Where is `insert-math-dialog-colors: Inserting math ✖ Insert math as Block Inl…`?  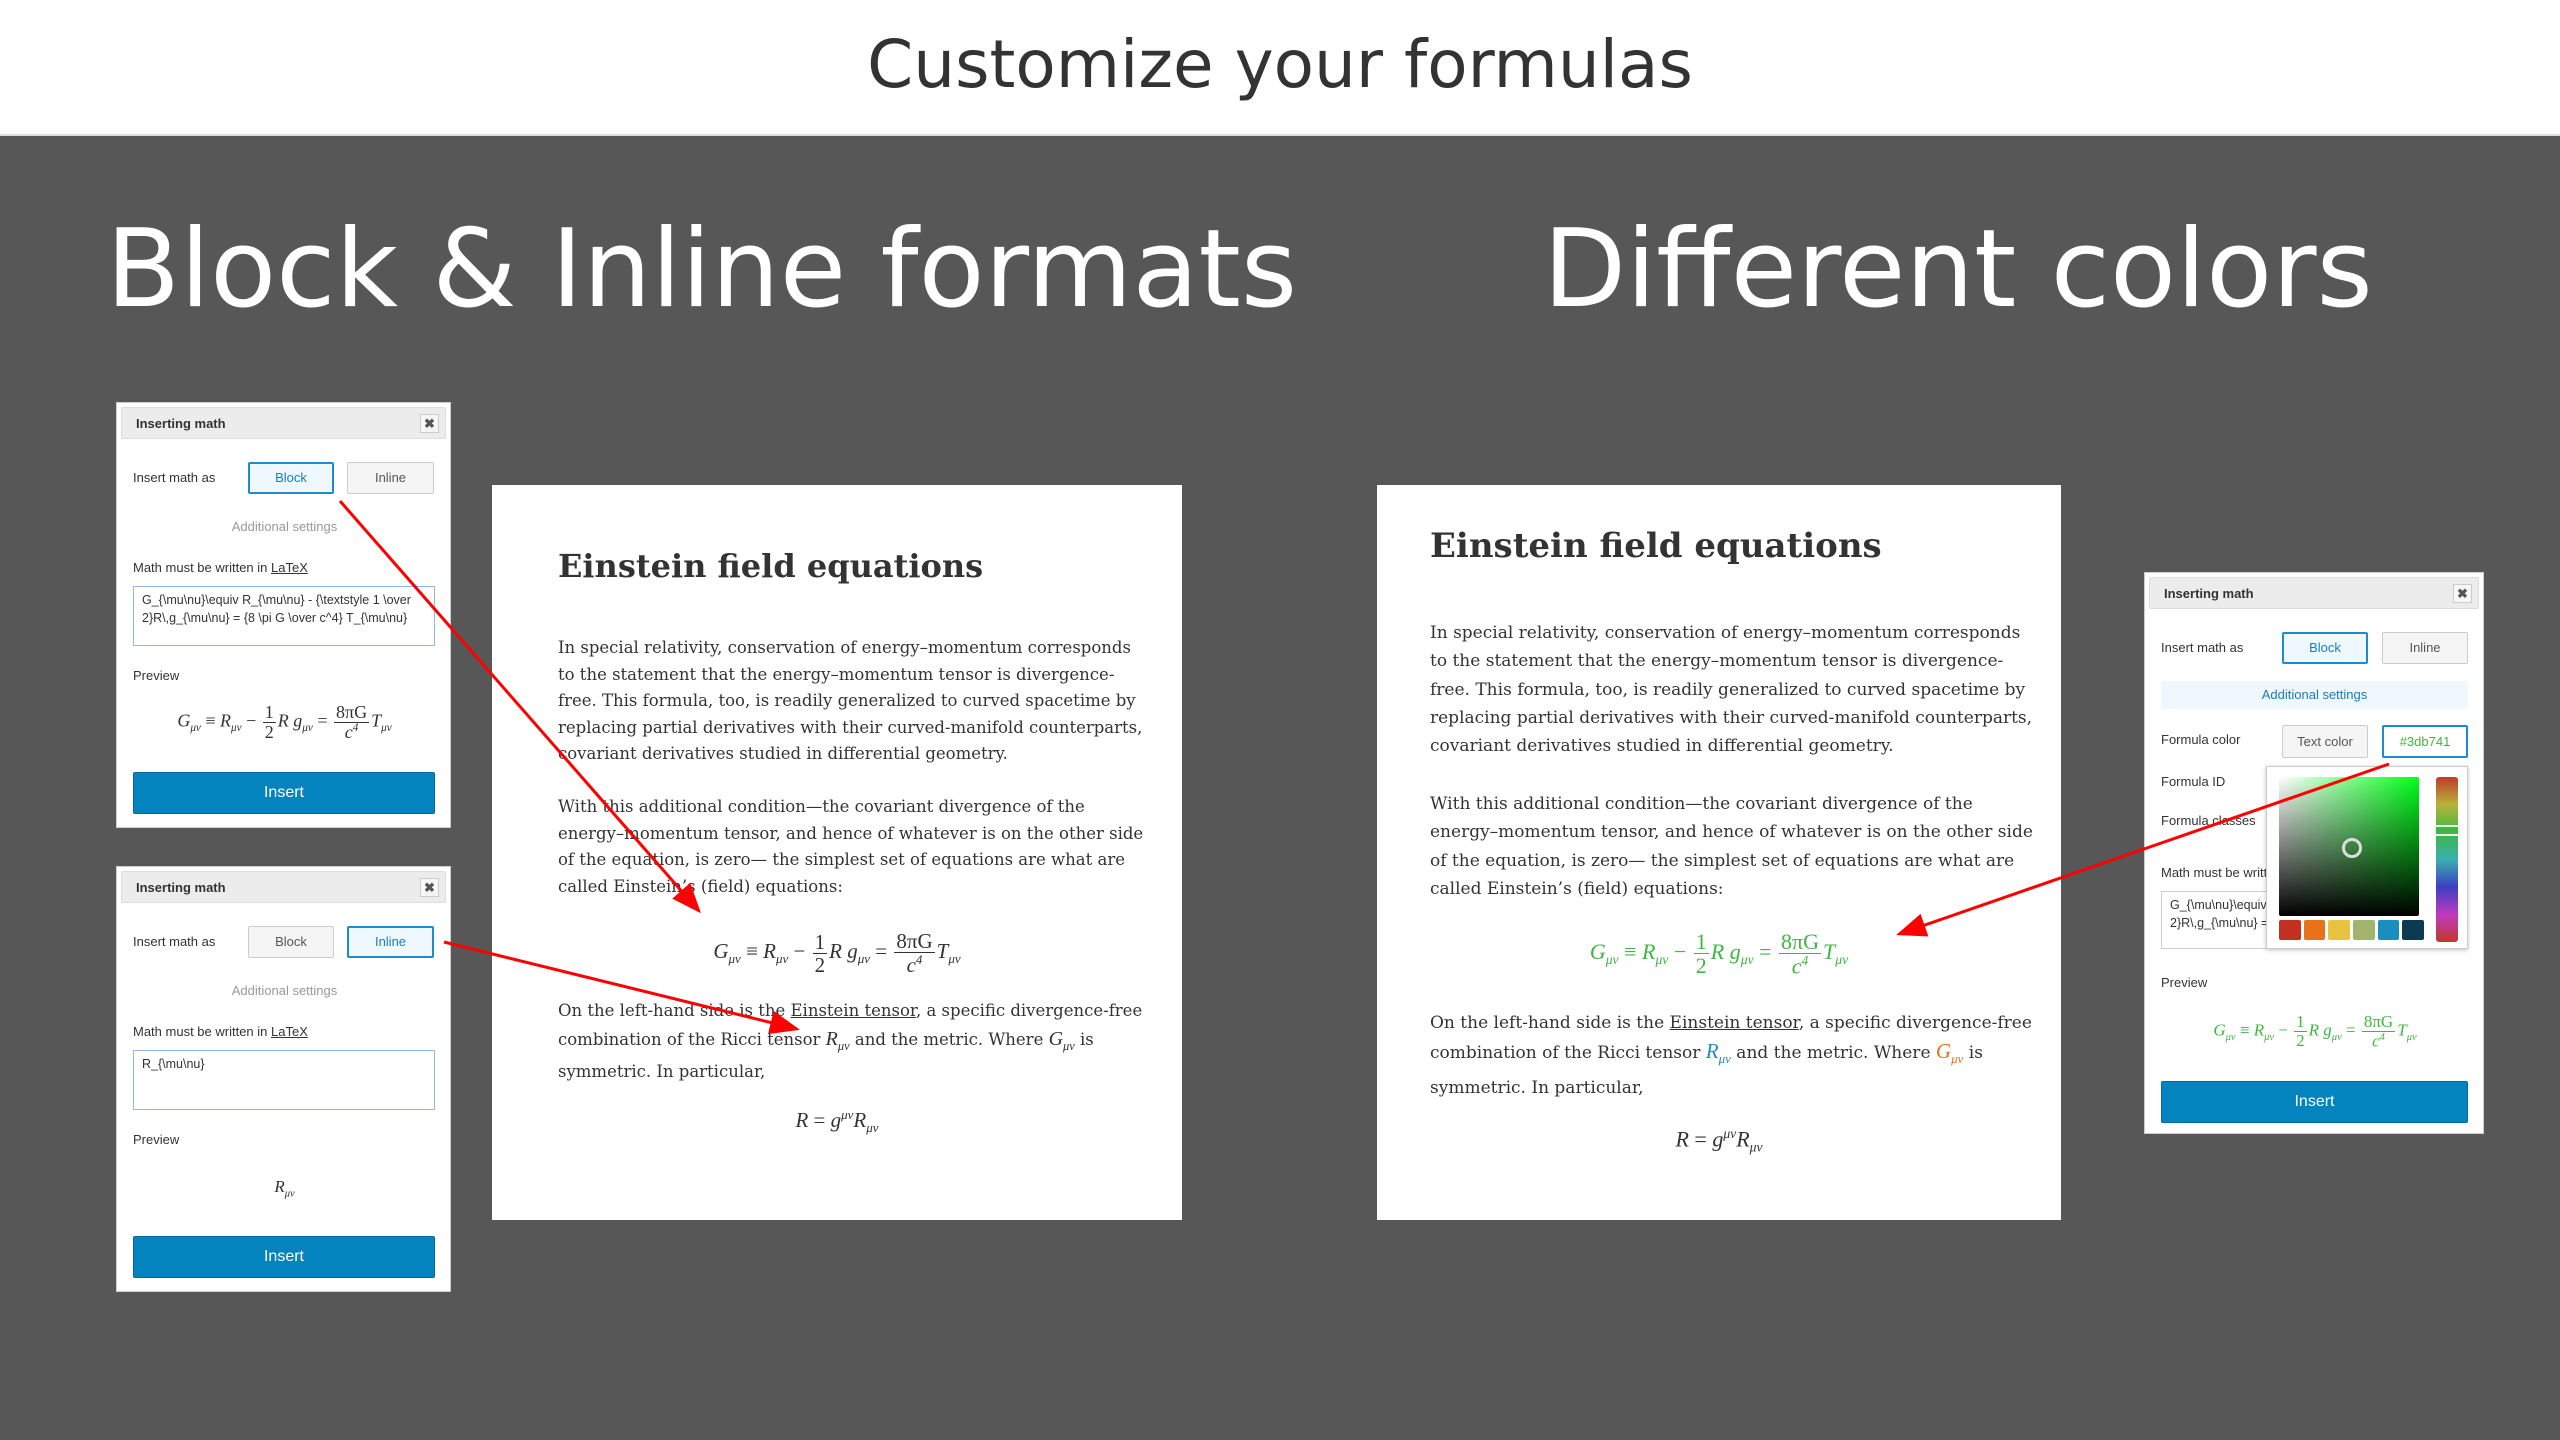 insert-math-dialog-colors: Inserting math ✖ Insert math as Block Inl… is located at coordinates (2314, 853).